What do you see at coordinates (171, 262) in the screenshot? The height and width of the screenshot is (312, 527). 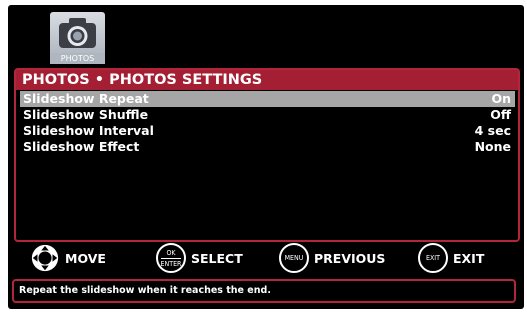 I see `enter-text: ENTER` at bounding box center [171, 262].